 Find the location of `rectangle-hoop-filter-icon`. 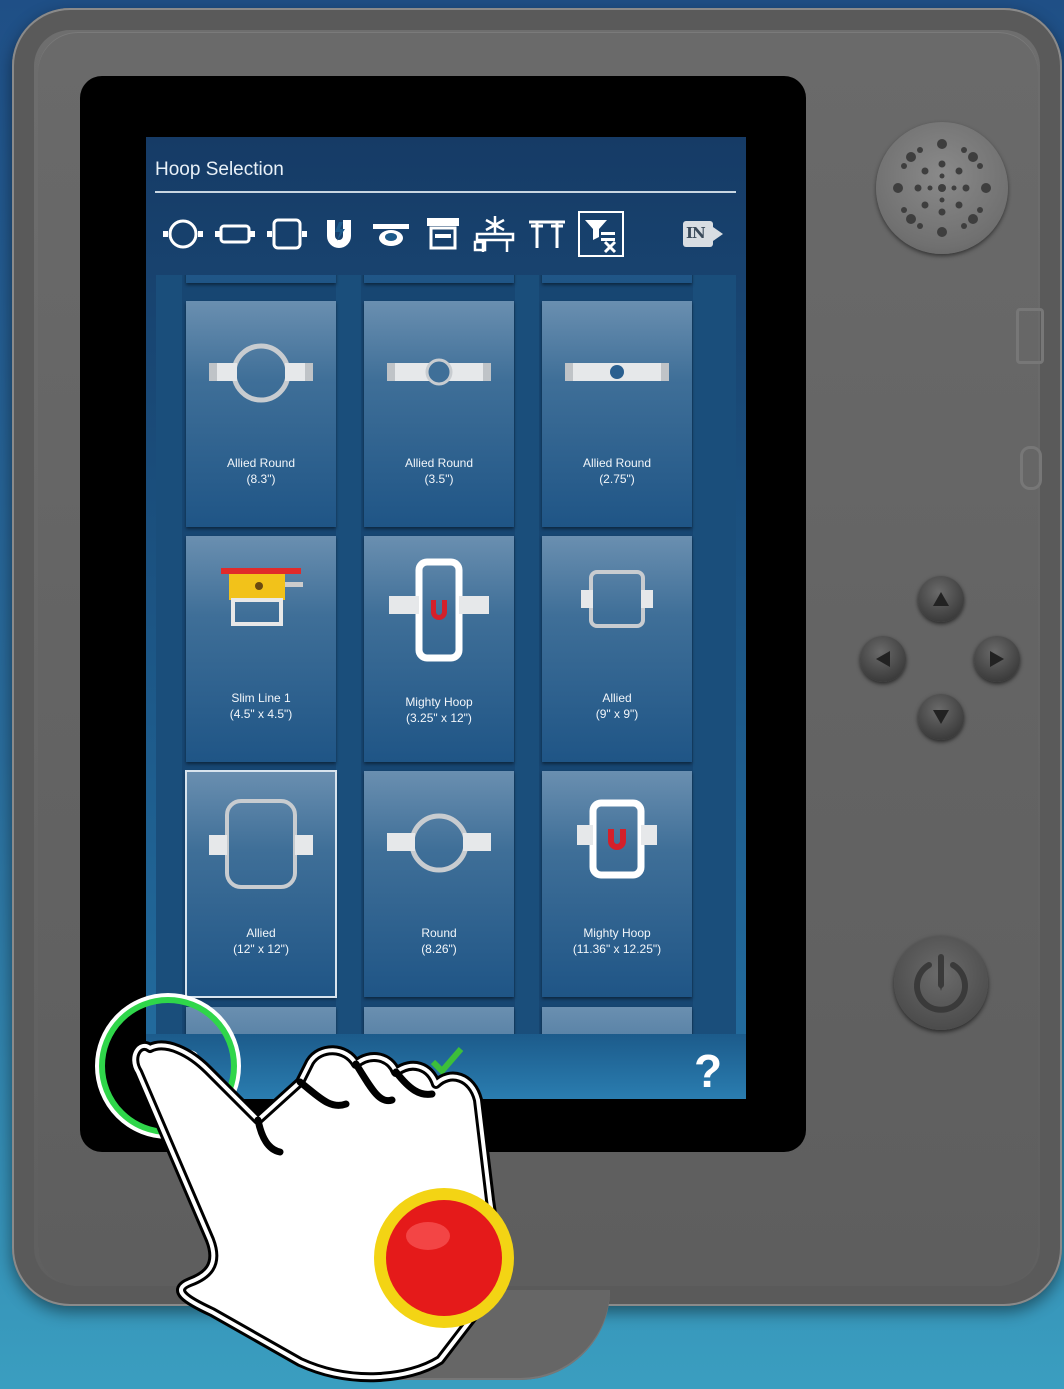

rectangle-hoop-filter-icon is located at coordinates (235, 234).